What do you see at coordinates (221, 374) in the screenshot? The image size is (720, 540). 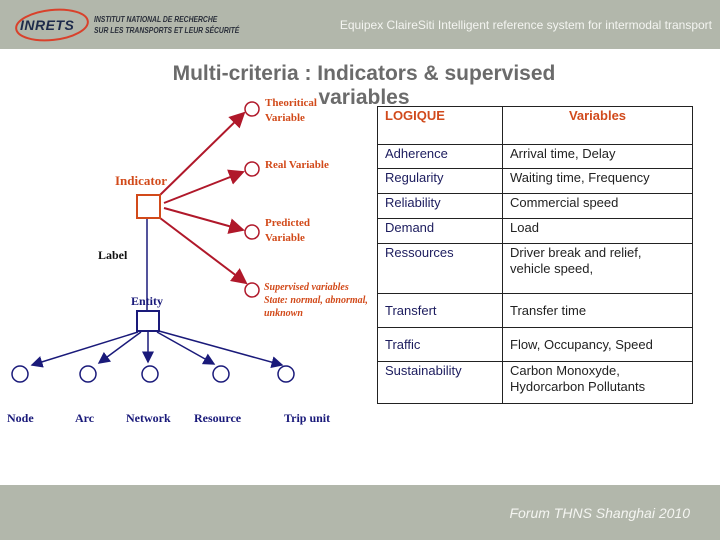 I see `resource-node` at bounding box center [221, 374].